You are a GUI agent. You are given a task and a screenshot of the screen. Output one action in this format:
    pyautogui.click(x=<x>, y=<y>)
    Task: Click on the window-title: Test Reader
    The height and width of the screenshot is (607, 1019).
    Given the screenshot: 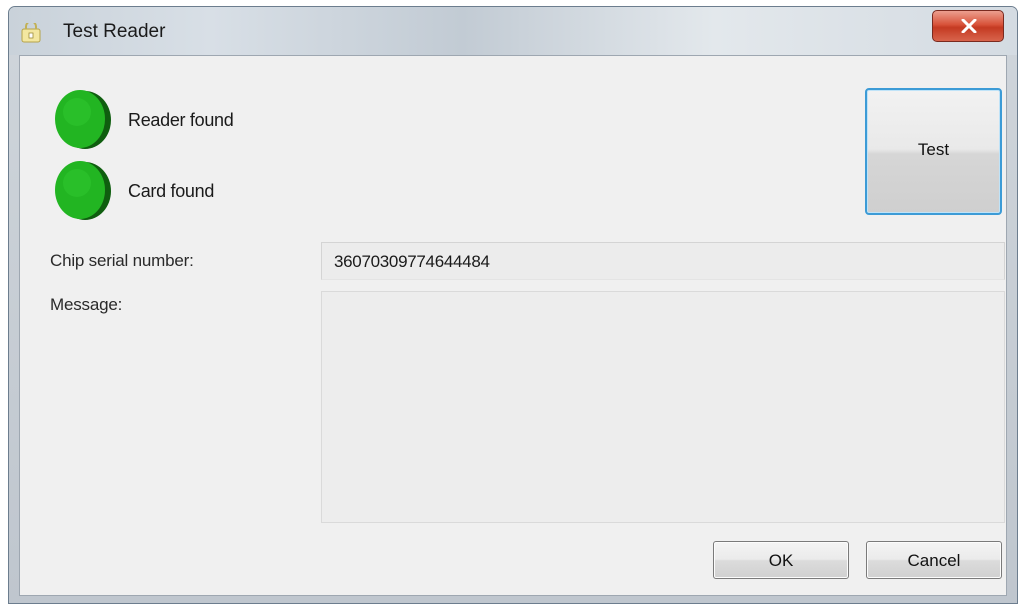 What is the action you would take?
    pyautogui.click(x=114, y=31)
    